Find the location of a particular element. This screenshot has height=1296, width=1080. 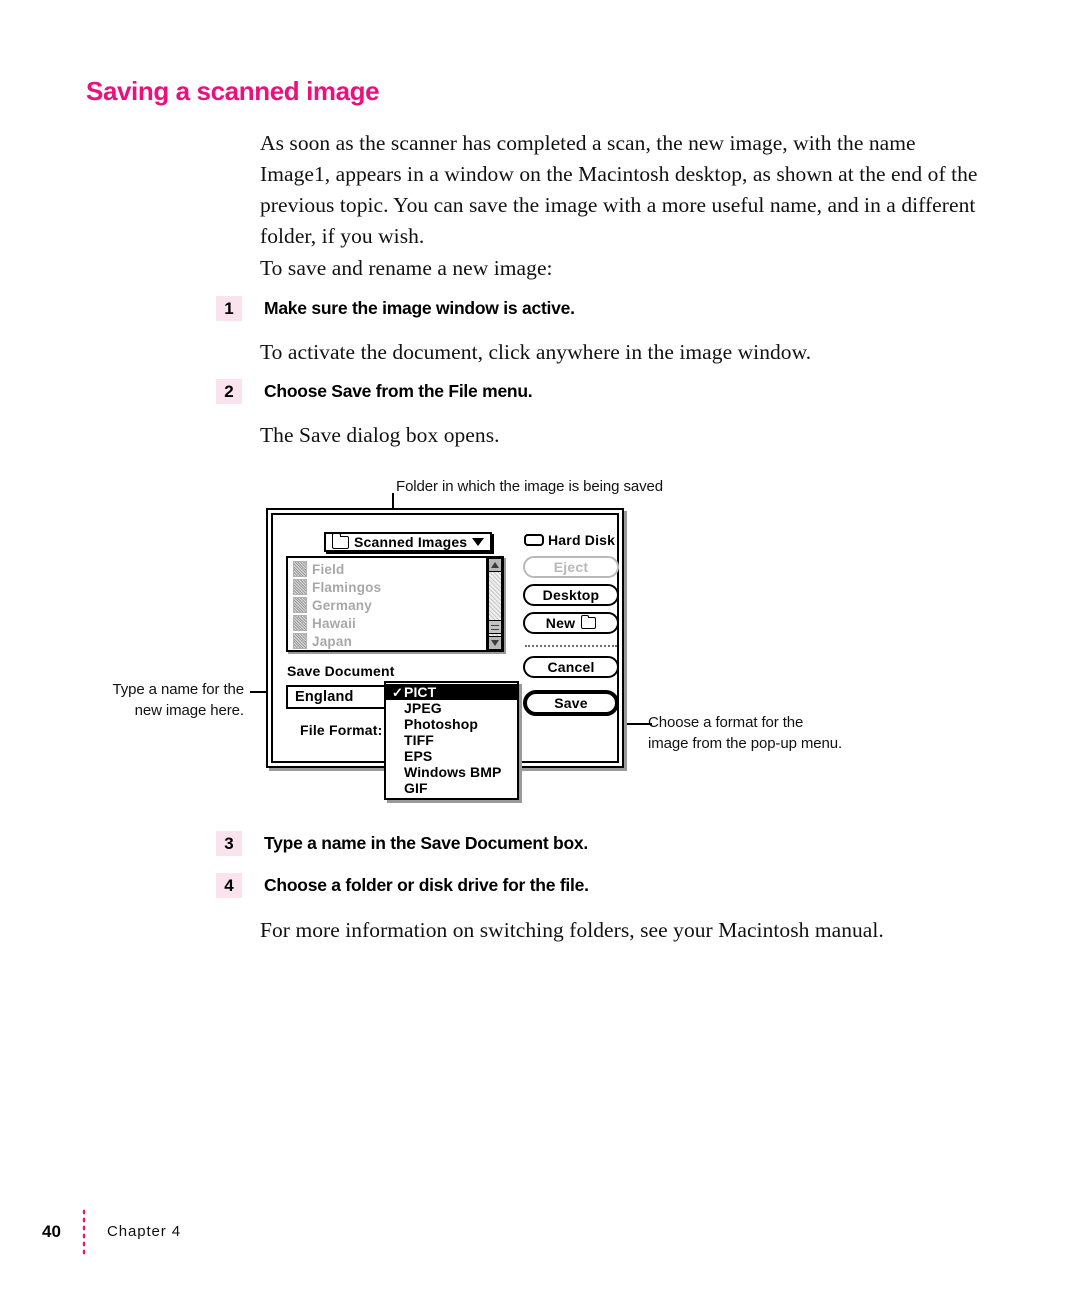

cancel-button: Cancel is located at coordinates (571, 667).